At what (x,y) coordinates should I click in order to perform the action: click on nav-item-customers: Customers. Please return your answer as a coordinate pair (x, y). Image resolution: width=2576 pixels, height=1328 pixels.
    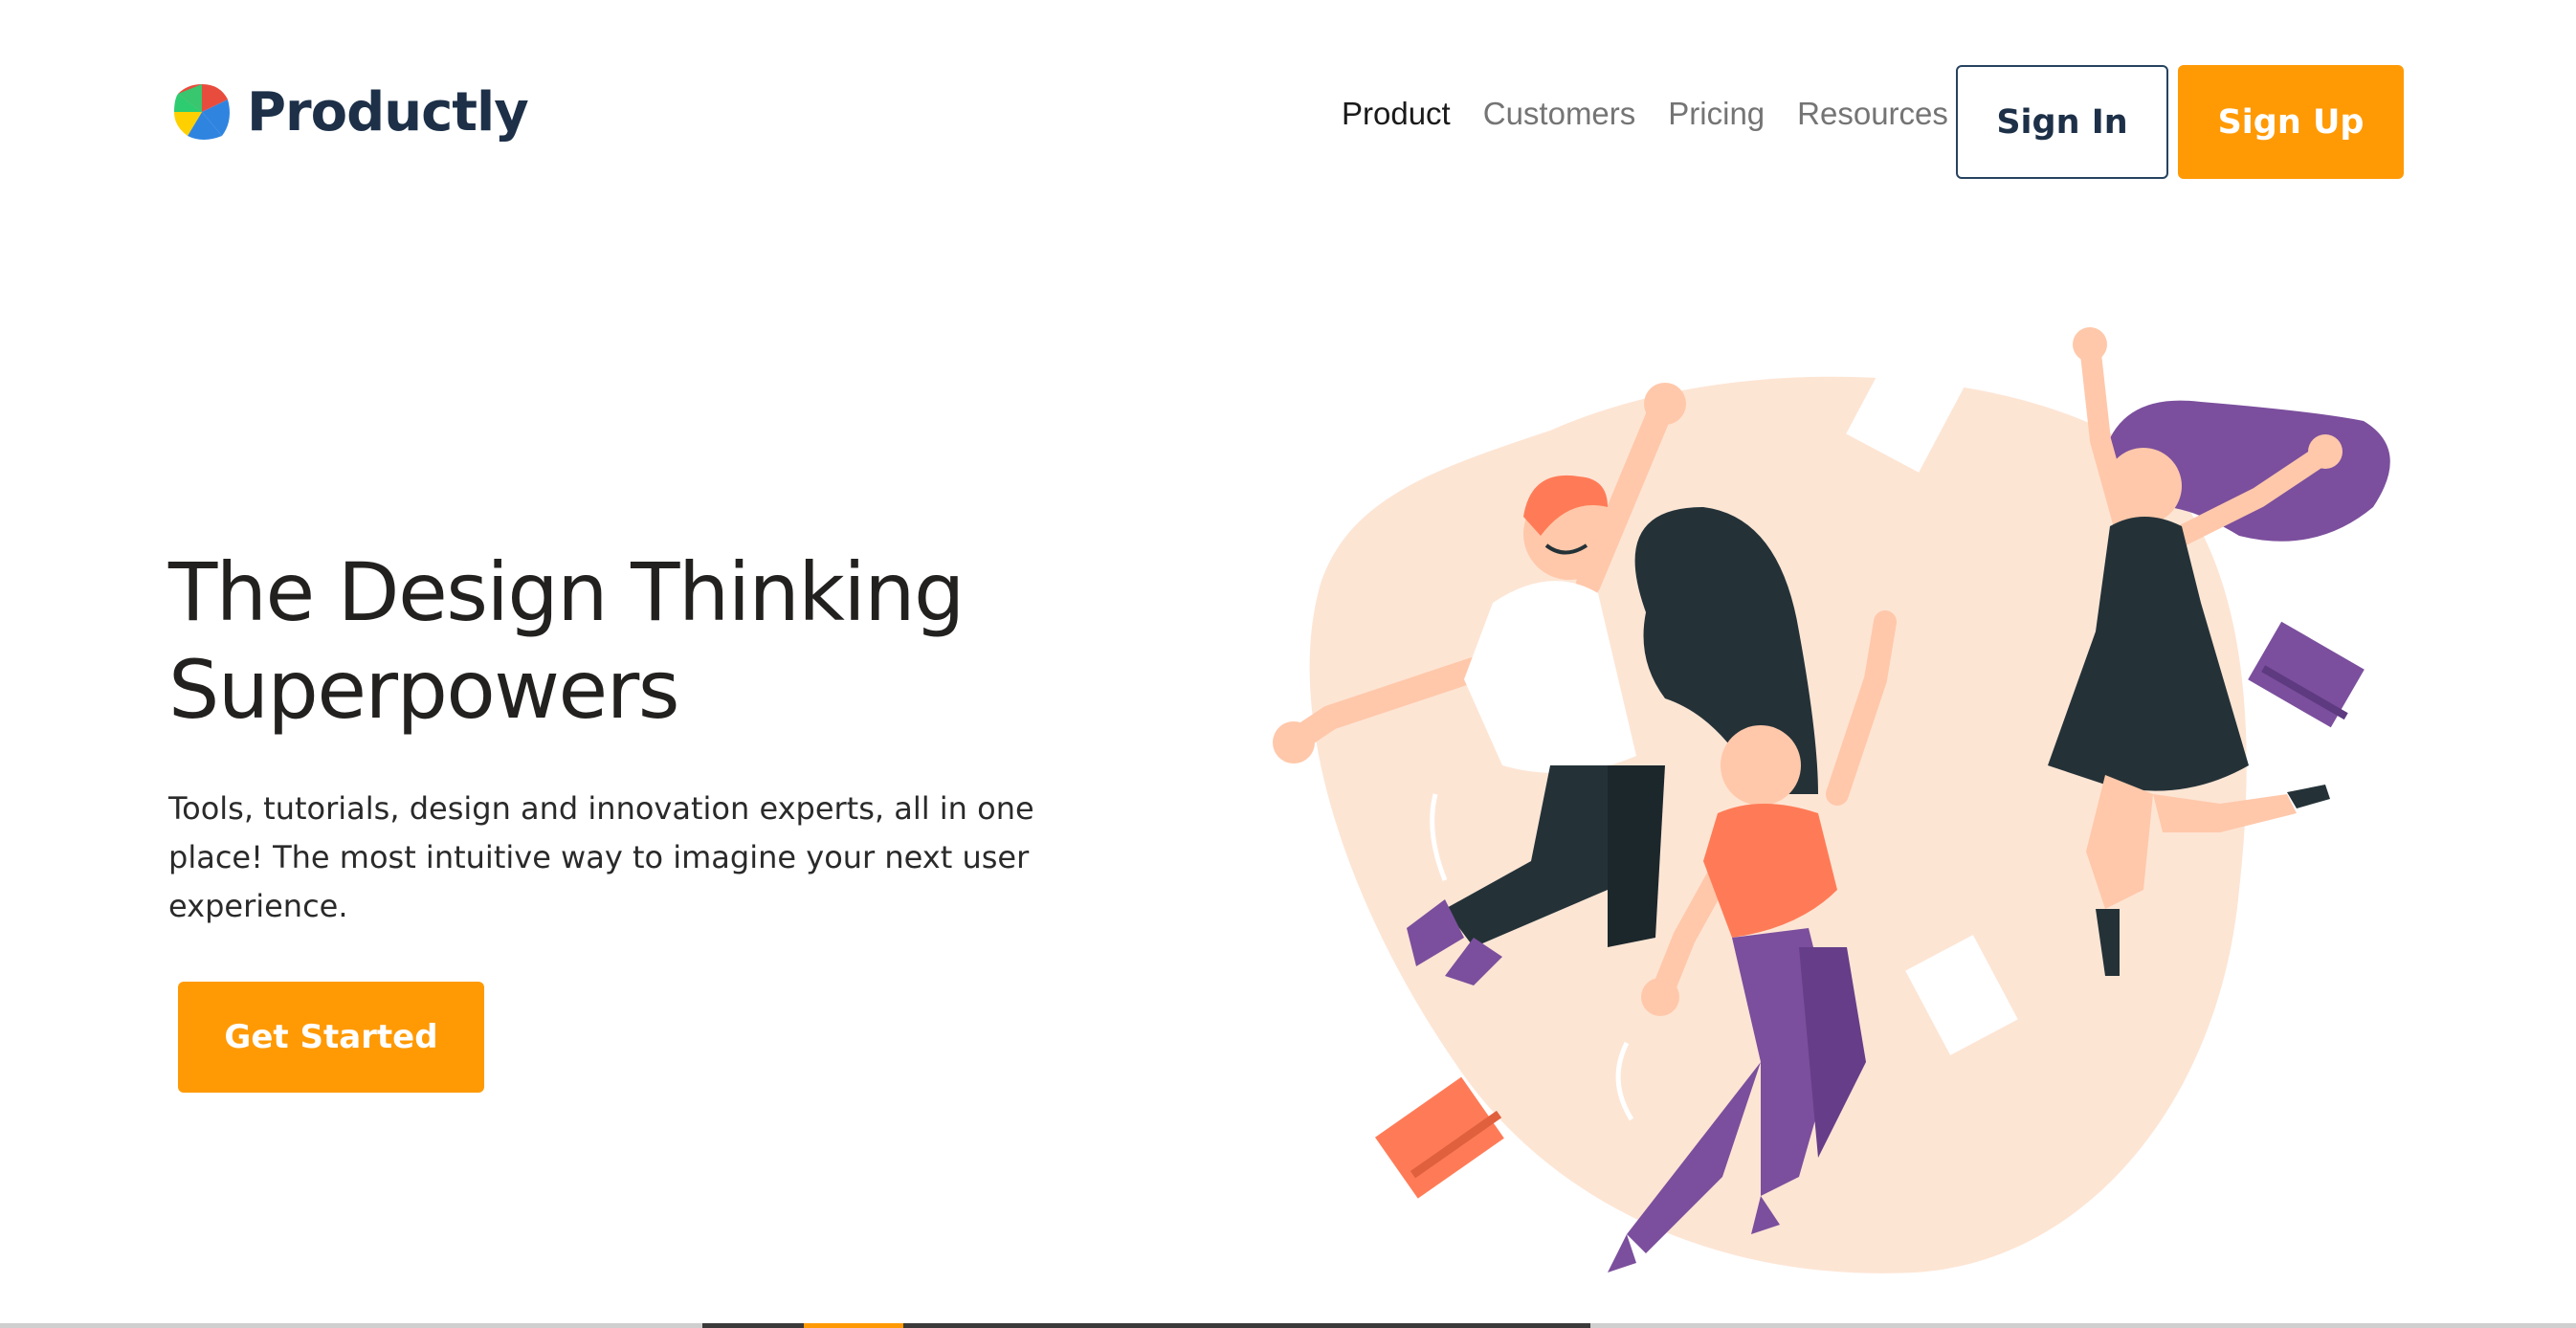
    Looking at the image, I should click on (1559, 114).